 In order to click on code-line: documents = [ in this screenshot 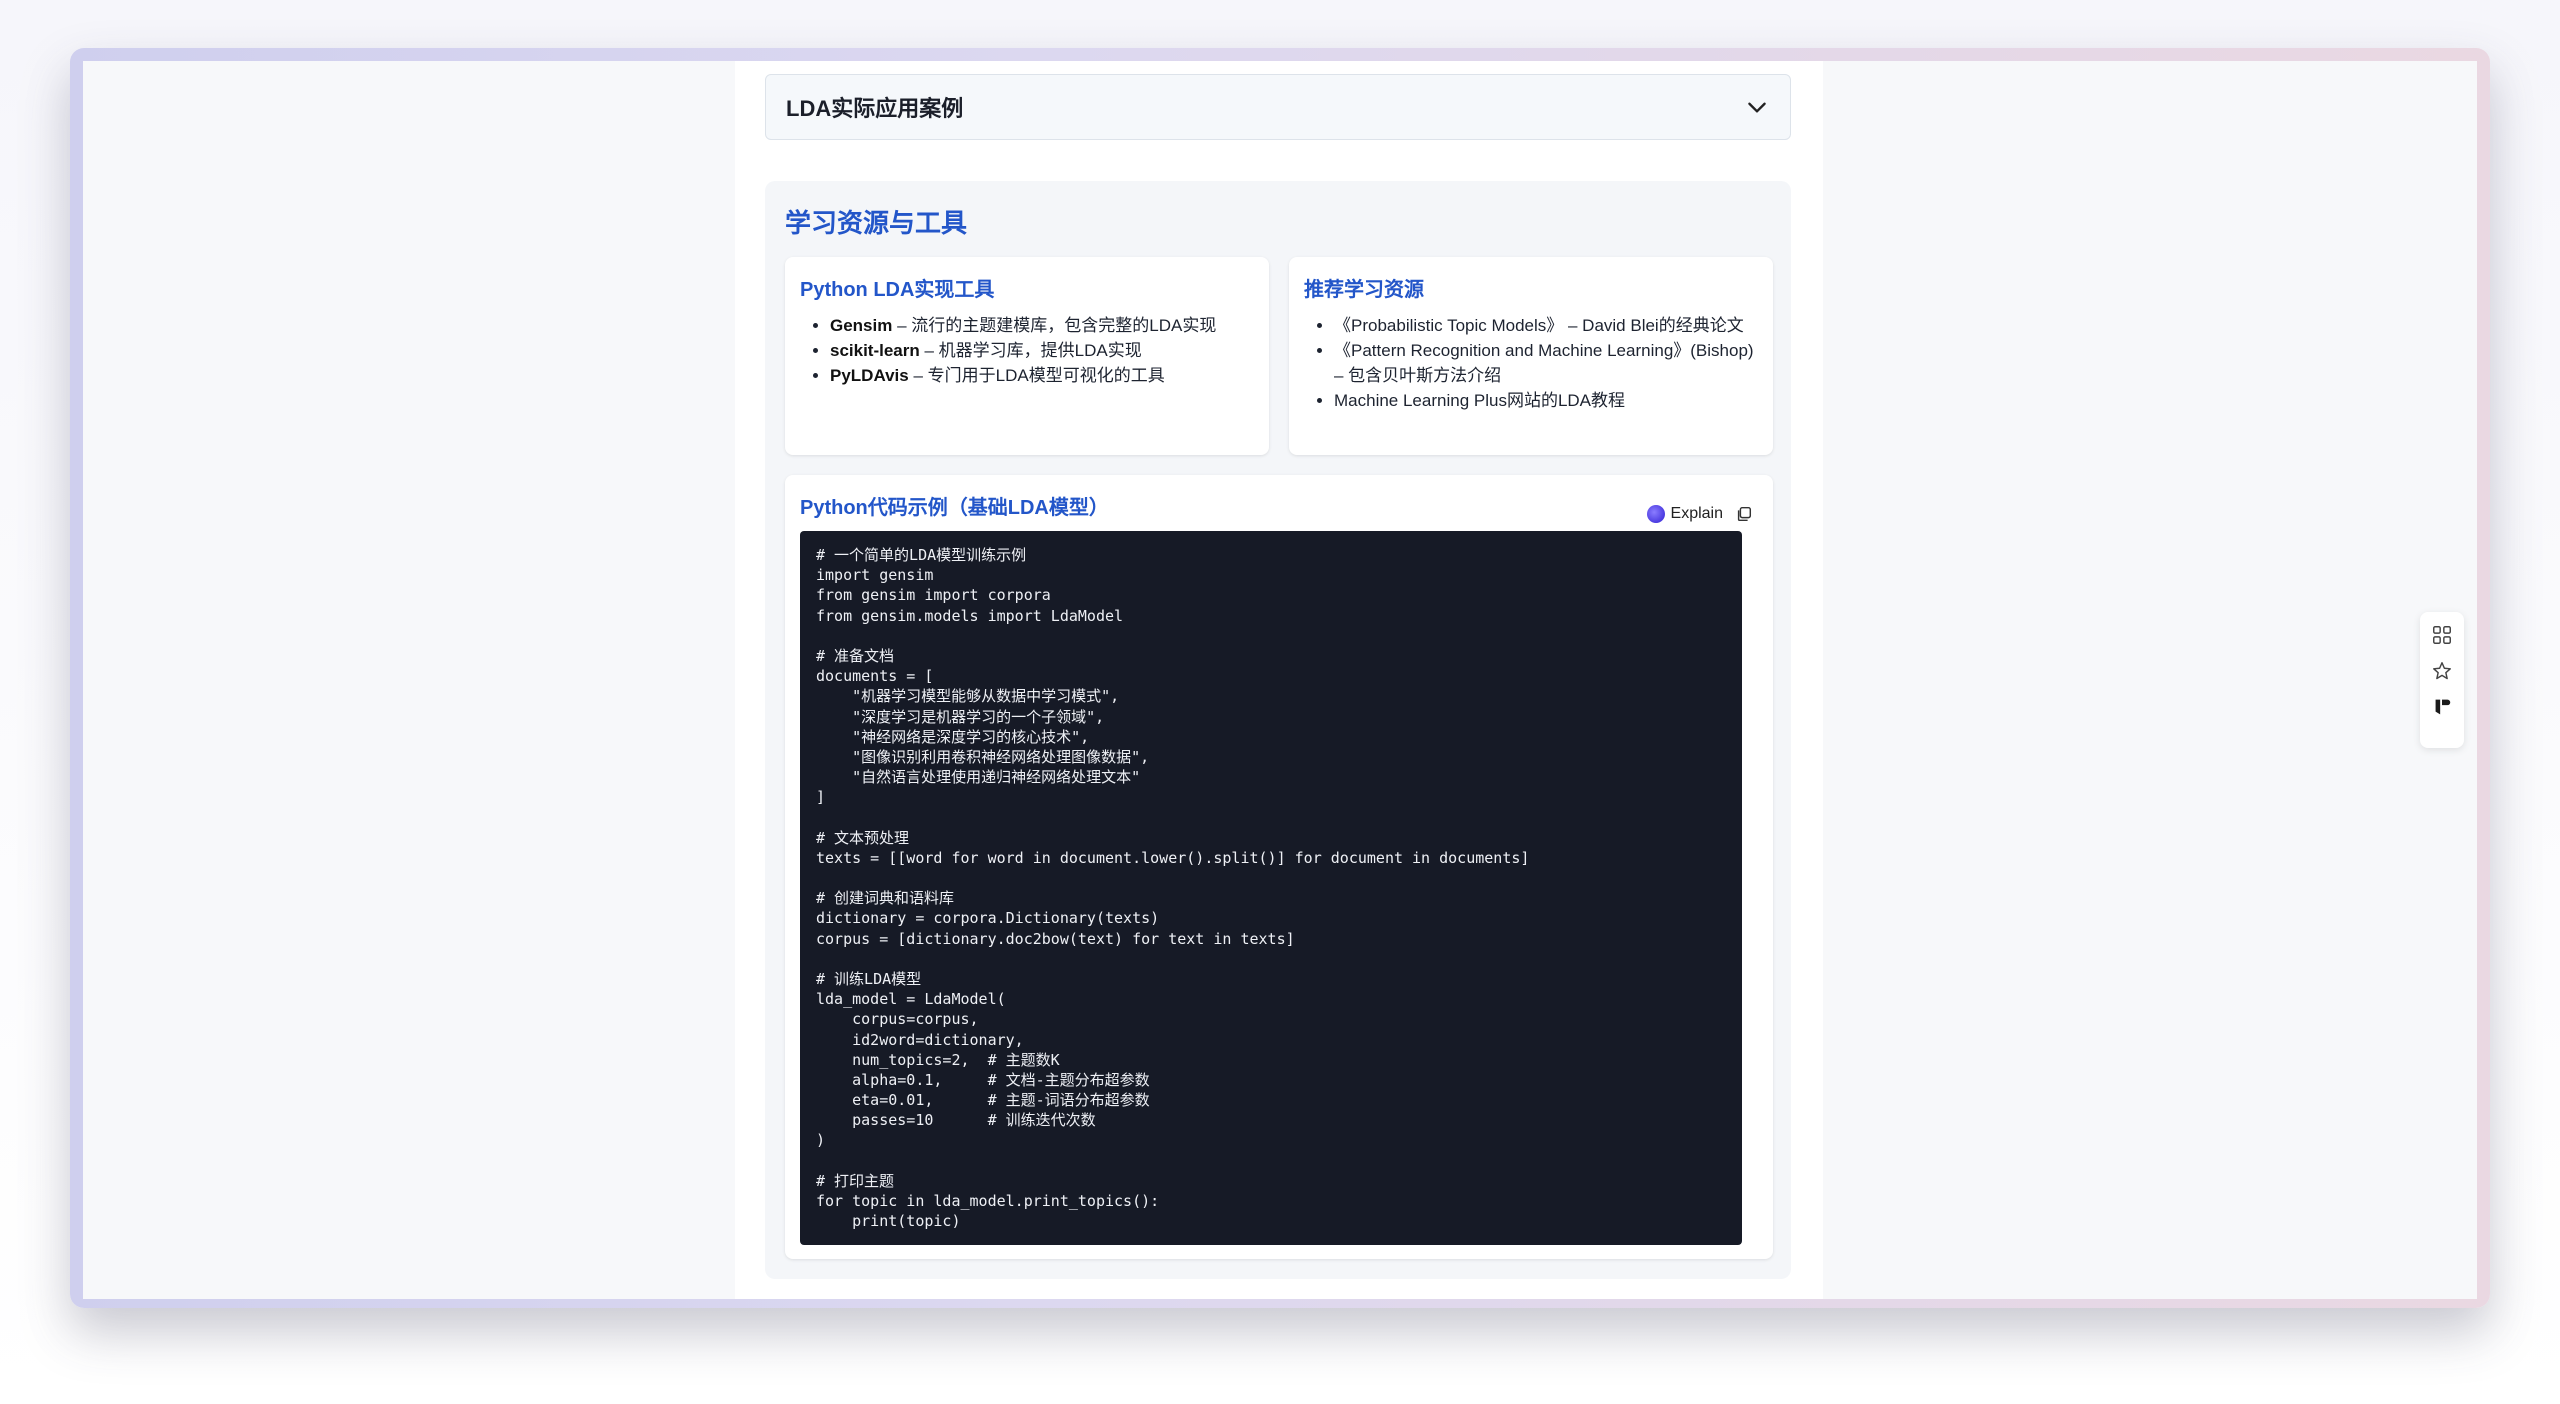, I will do `click(875, 676)`.